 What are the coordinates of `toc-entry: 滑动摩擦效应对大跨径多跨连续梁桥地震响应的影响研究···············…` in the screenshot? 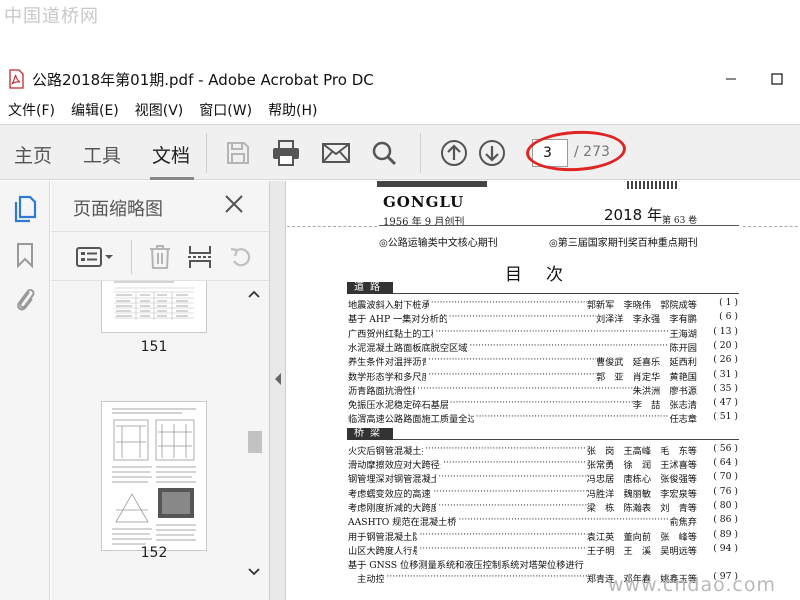 It's located at (543, 463).